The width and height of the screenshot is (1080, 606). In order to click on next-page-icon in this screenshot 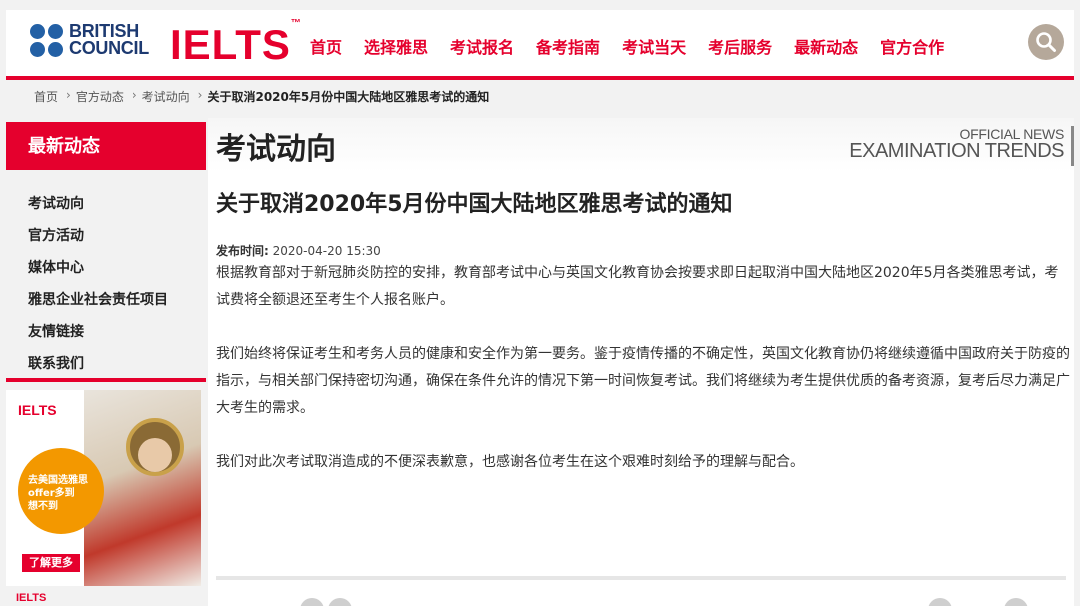, I will do `click(940, 602)`.